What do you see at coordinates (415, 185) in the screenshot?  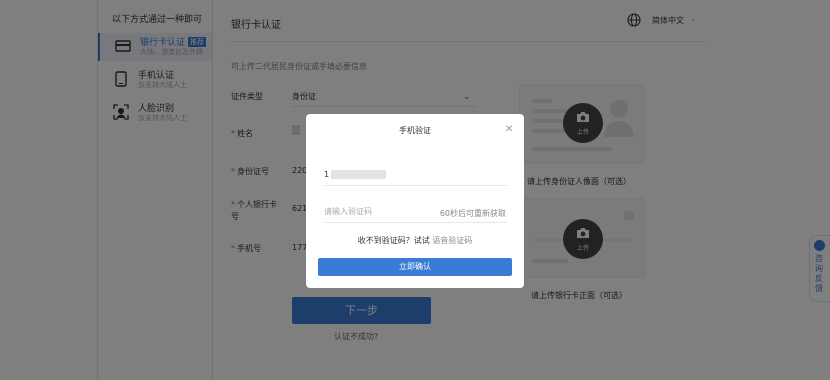 I see `phone-underline` at bounding box center [415, 185].